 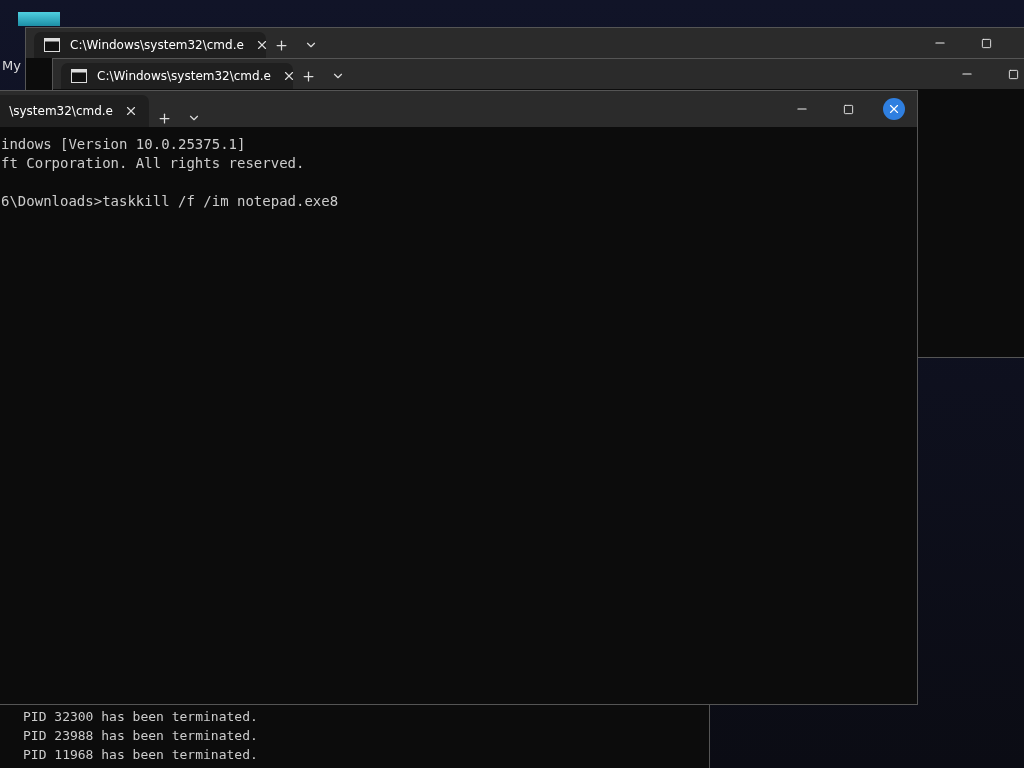 What do you see at coordinates (124, 144) in the screenshot?
I see `console-line: indows [Version 10.0.25375.1]` at bounding box center [124, 144].